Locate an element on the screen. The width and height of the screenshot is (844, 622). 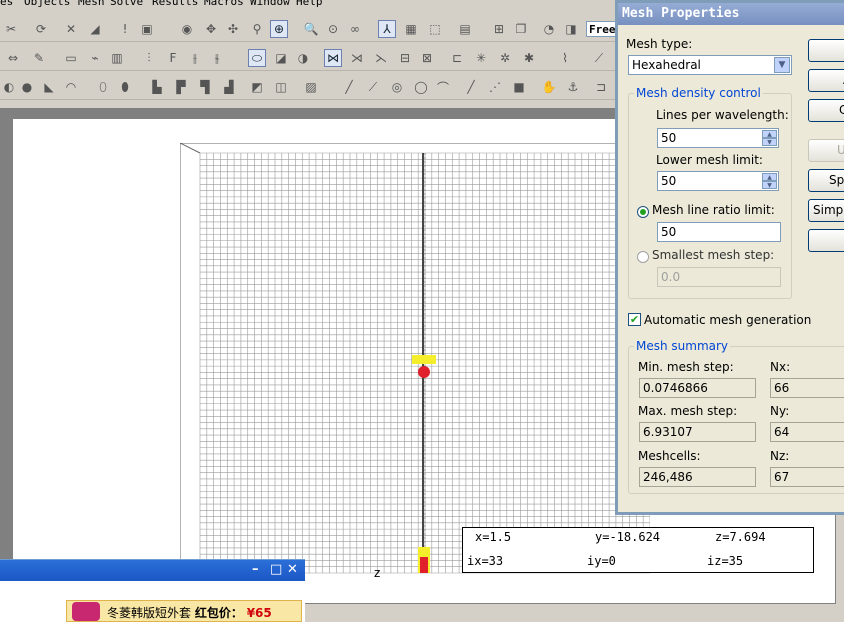
cancel-button: C is located at coordinates (826, 110).